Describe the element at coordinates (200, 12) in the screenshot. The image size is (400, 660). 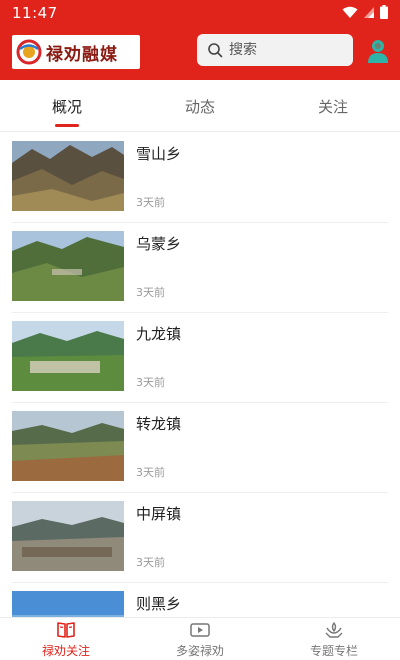
I see `status-bar: 11:47` at that location.